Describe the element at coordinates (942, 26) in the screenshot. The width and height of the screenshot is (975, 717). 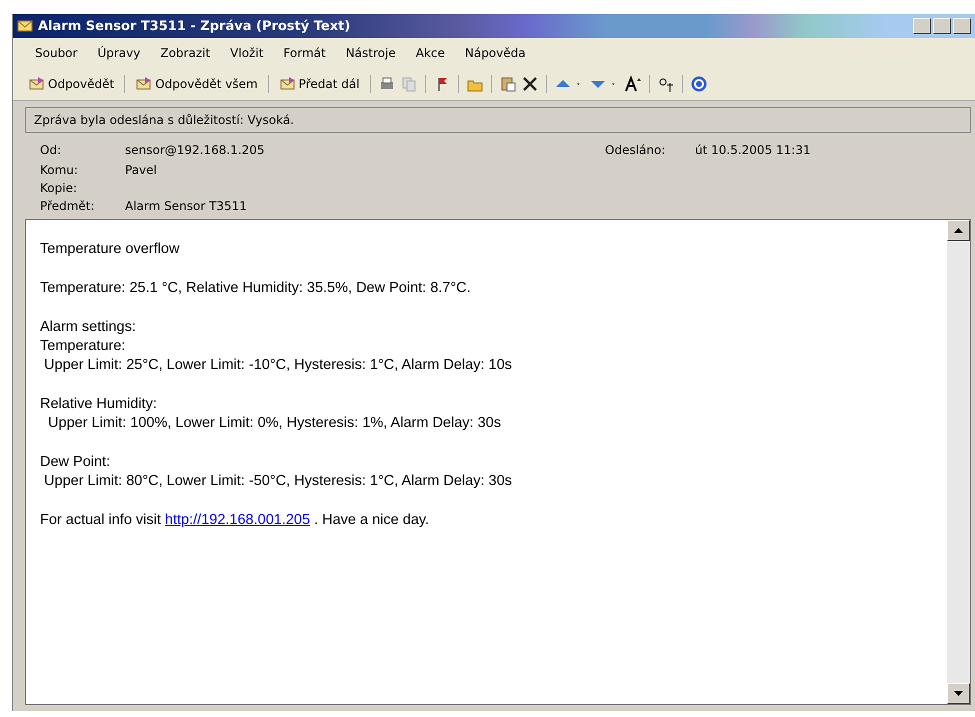
I see `maximize-button` at that location.